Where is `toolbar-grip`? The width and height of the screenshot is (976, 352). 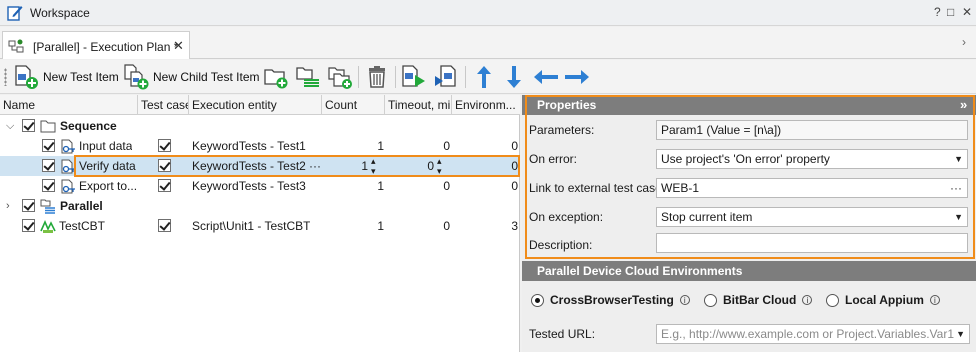 toolbar-grip is located at coordinates (5, 77).